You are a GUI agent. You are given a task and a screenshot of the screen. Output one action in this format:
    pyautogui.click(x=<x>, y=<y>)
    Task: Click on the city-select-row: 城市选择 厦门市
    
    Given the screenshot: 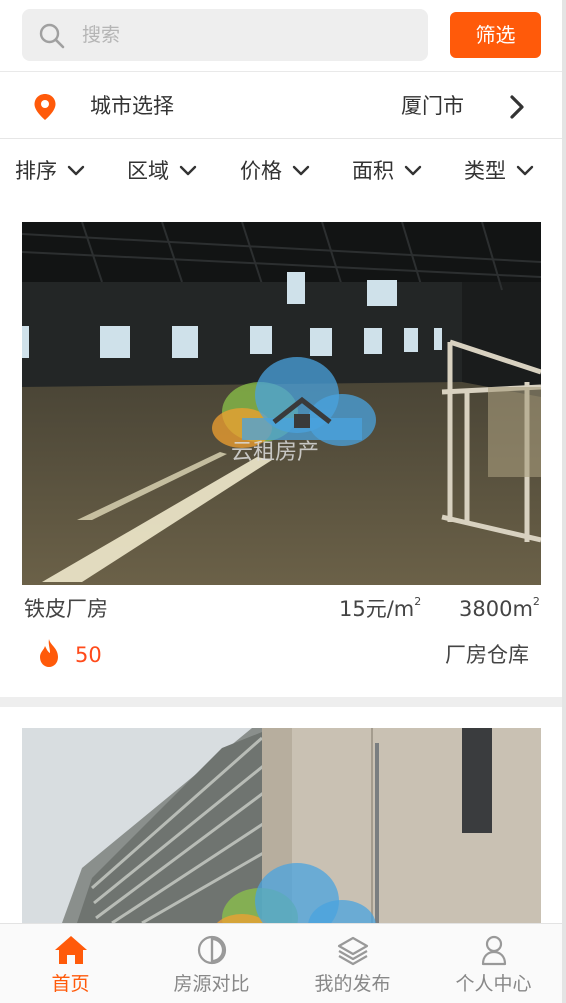 What is the action you would take?
    pyautogui.click(x=283, y=106)
    